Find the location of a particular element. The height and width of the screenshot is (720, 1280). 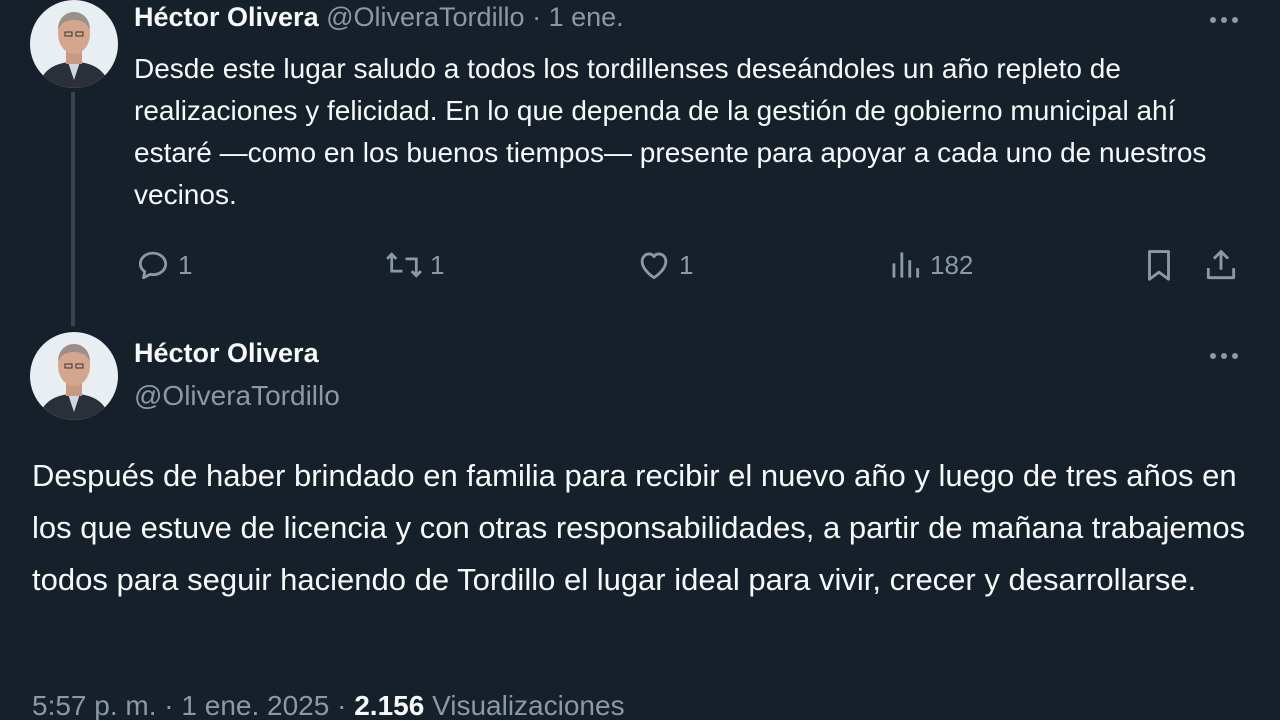

like-count: 1 is located at coordinates (686, 264).